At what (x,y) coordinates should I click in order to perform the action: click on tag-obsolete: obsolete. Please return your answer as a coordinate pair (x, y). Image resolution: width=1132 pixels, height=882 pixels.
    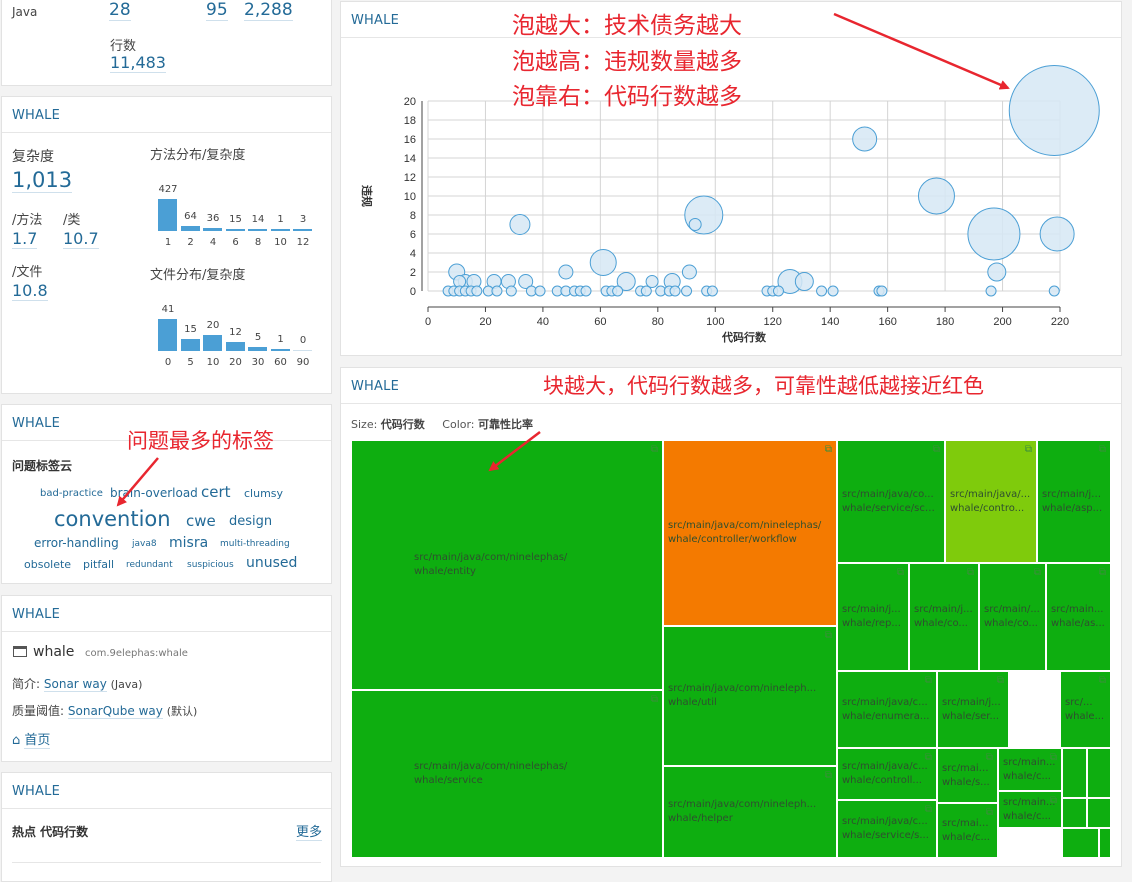
    Looking at the image, I should click on (47, 564).